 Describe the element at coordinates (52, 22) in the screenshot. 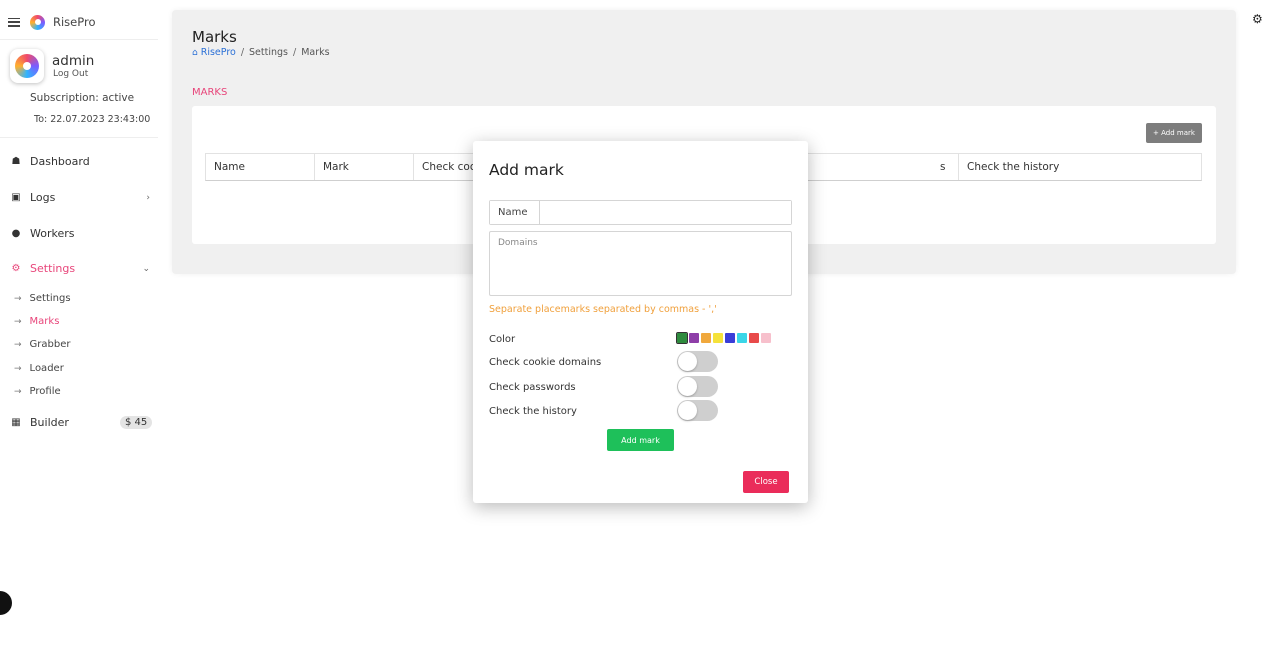

I see `brand: RisePro` at that location.